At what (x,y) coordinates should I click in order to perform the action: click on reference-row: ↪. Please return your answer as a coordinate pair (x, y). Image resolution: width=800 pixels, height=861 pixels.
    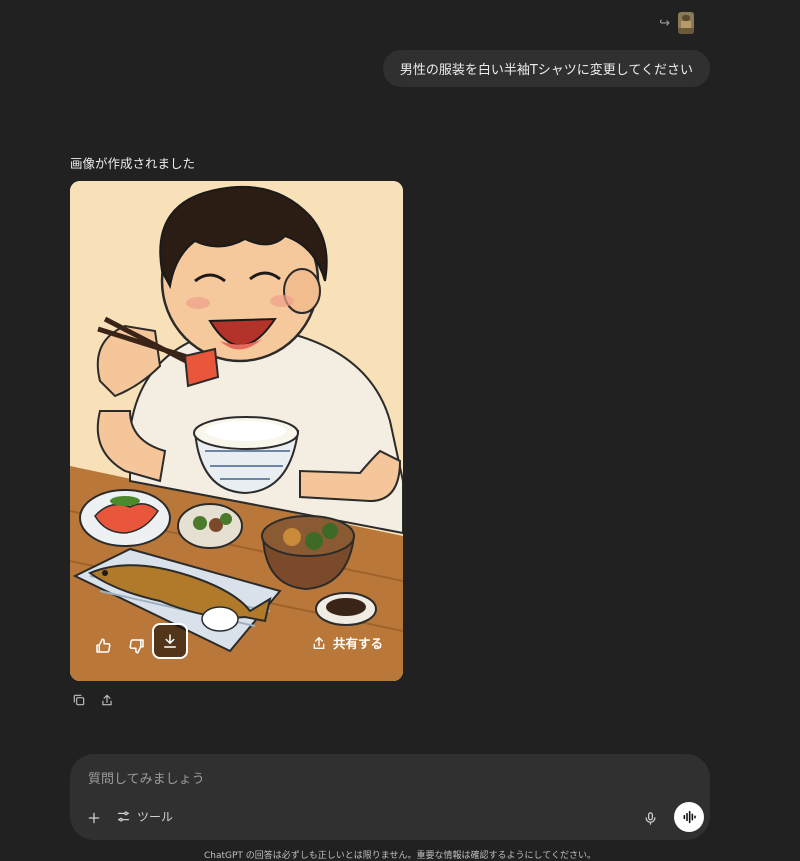
    Looking at the image, I should click on (676, 23).